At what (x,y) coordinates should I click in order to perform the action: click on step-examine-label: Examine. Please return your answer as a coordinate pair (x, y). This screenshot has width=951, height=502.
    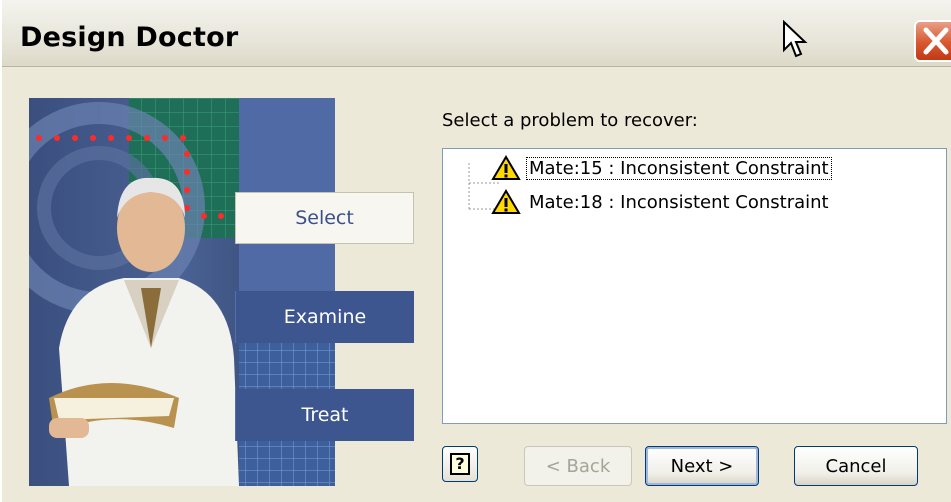
    Looking at the image, I should click on (325, 317).